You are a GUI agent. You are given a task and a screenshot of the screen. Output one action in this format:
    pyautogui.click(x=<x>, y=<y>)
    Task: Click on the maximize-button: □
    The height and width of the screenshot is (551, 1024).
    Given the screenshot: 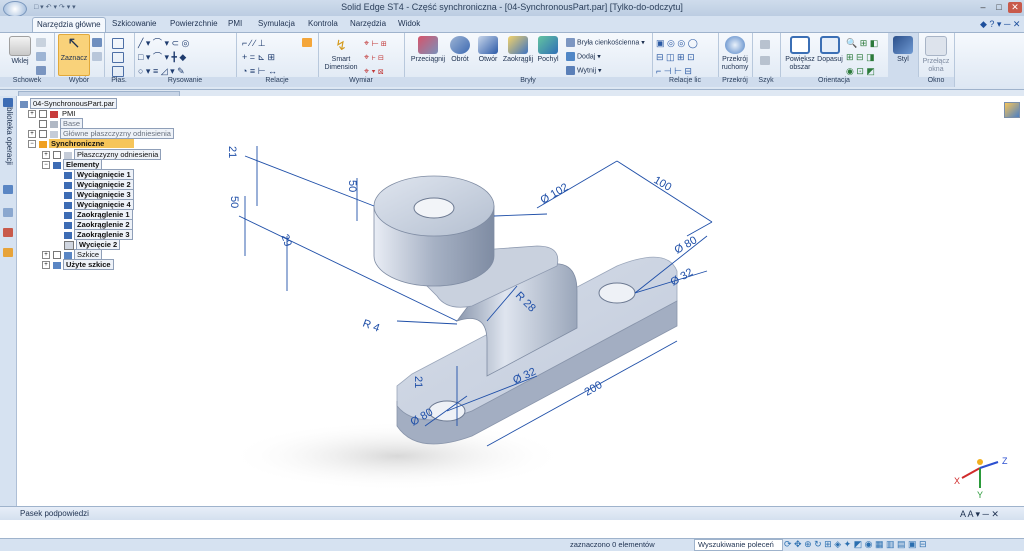 What is the action you would take?
    pyautogui.click(x=999, y=7)
    